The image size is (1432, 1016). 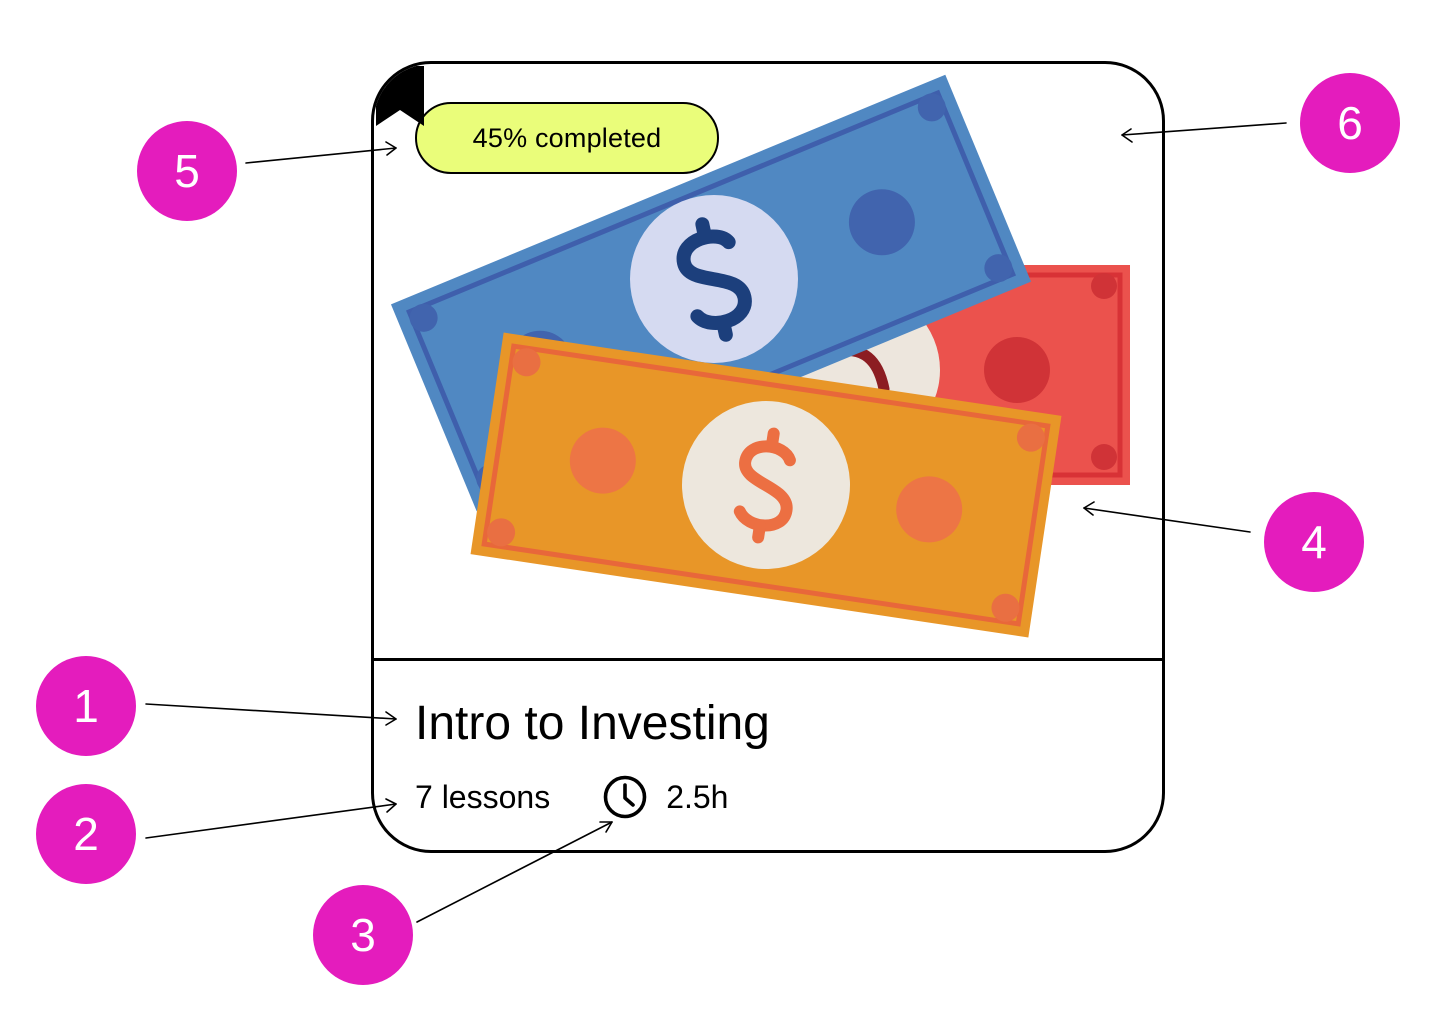 I want to click on callout-2: 2, so click(x=86, y=834).